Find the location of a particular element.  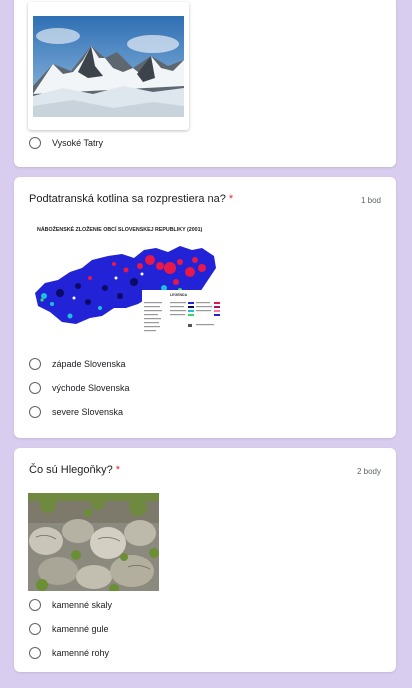

option-label: severe Slovenska is located at coordinates (88, 412).